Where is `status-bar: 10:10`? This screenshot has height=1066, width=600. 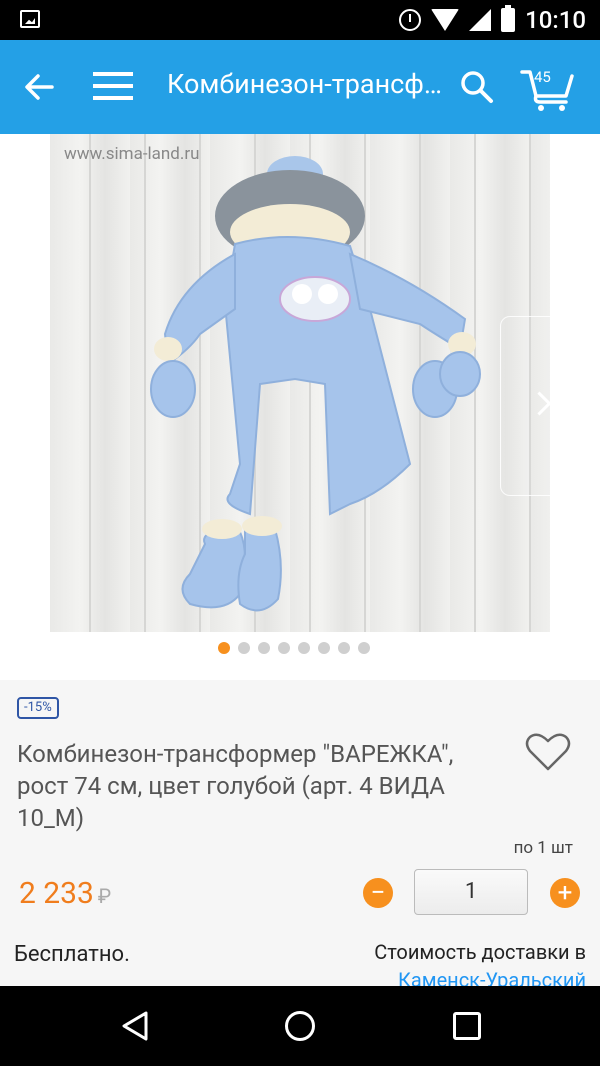
status-bar: 10:10 is located at coordinates (300, 20).